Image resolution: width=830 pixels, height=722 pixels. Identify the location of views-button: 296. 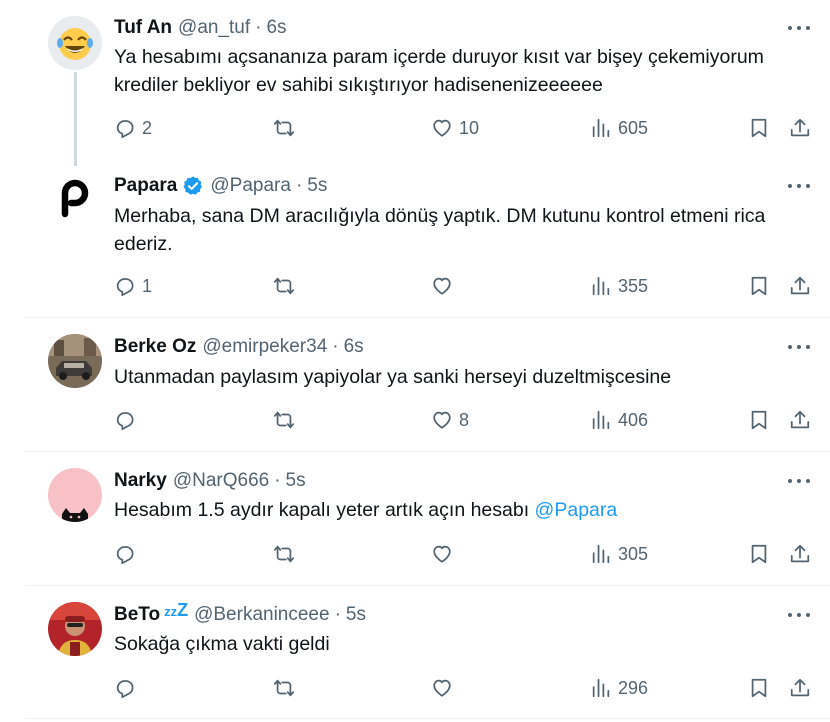
(619, 688).